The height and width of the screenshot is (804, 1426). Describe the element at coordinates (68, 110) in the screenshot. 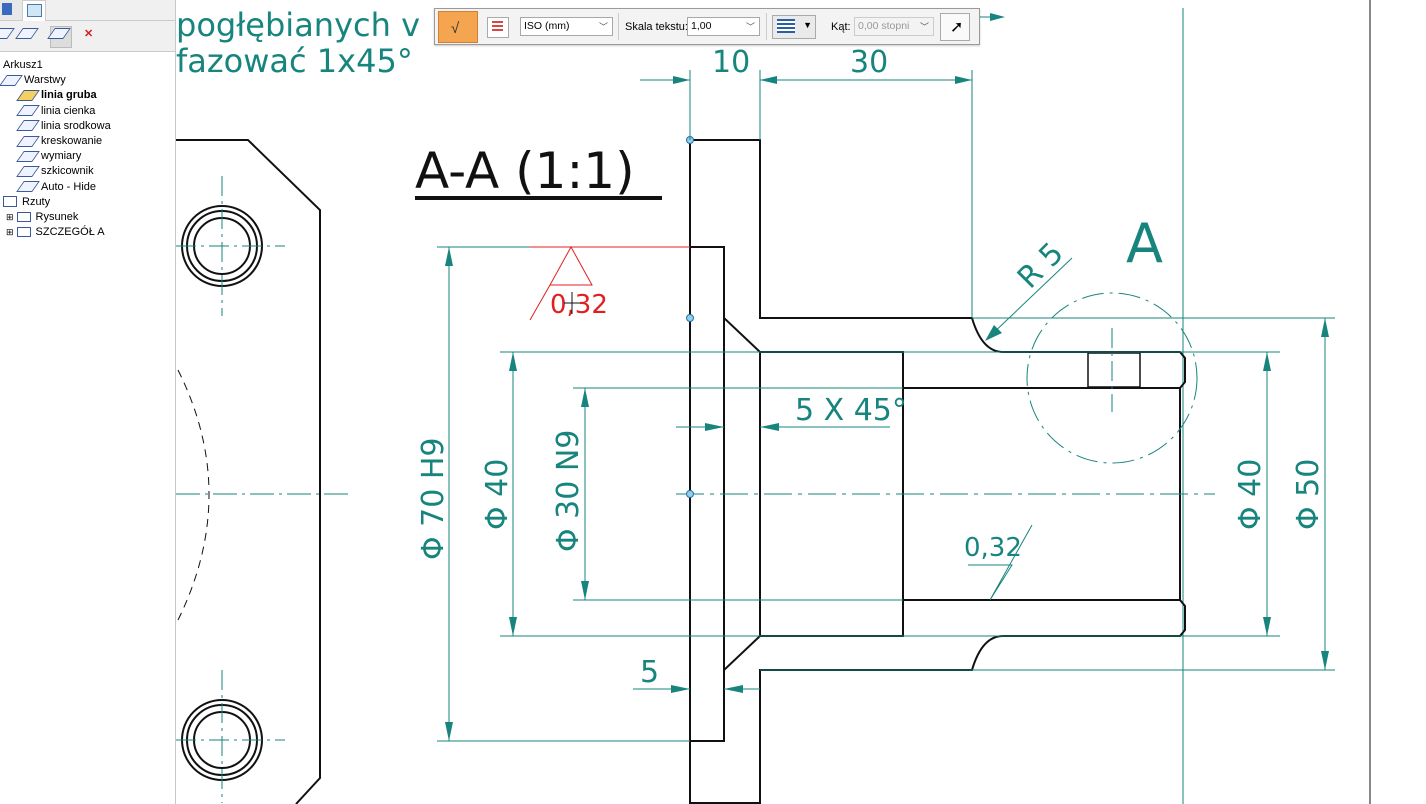

I see `layer-label: linia cienka` at that location.